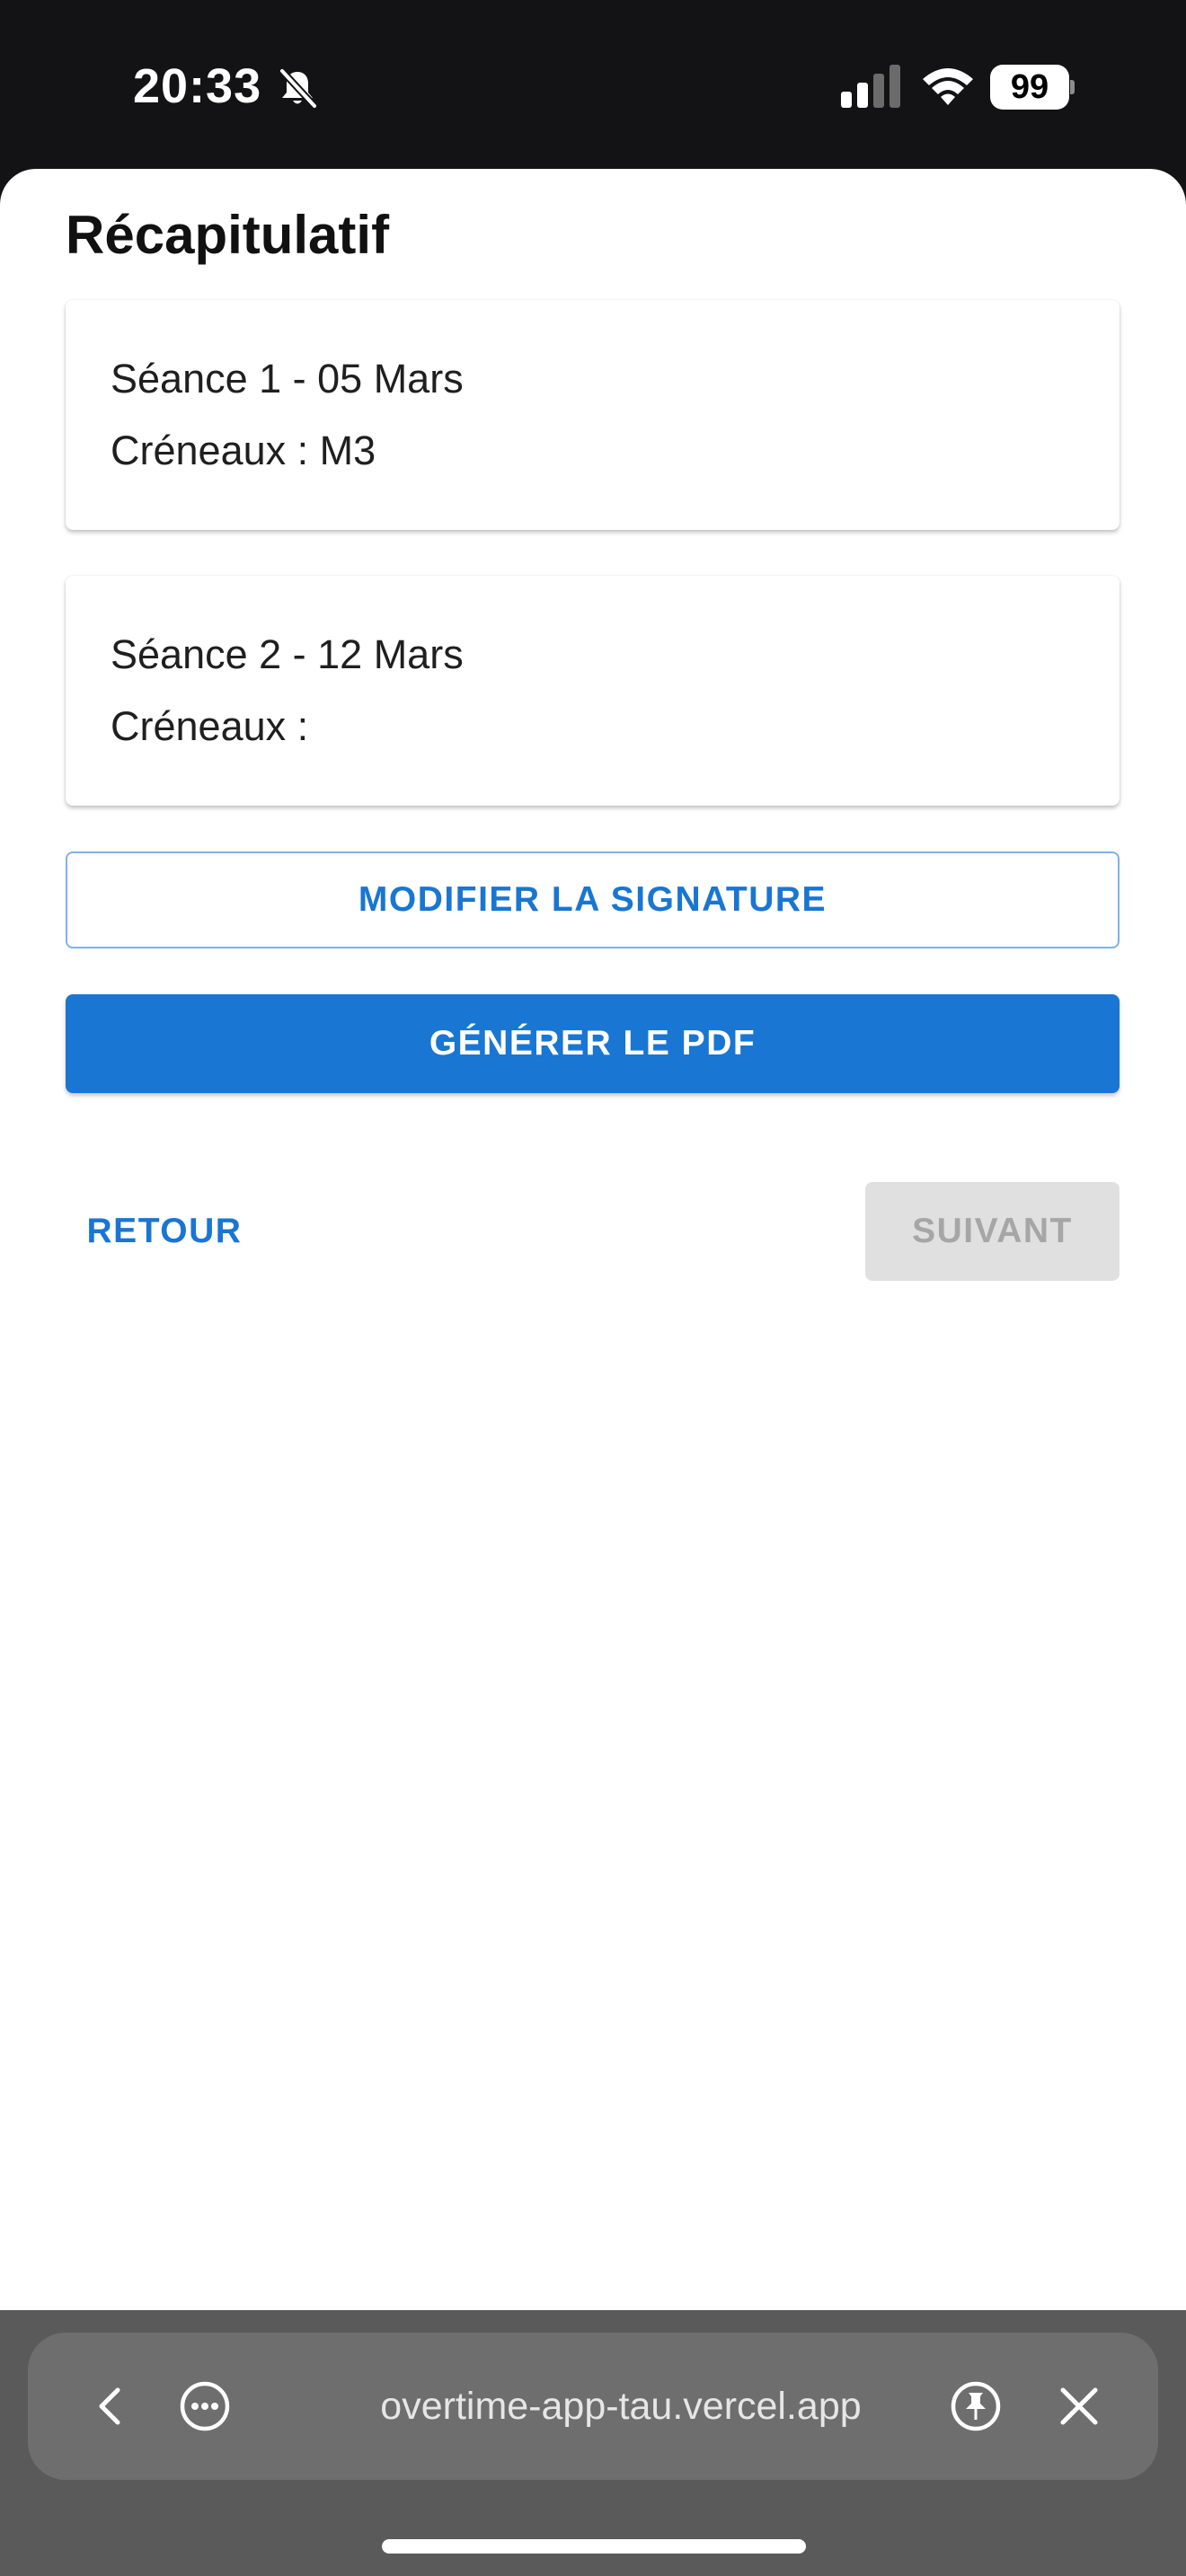  Describe the element at coordinates (197, 86) in the screenshot. I see `status-time: 20:33` at that location.